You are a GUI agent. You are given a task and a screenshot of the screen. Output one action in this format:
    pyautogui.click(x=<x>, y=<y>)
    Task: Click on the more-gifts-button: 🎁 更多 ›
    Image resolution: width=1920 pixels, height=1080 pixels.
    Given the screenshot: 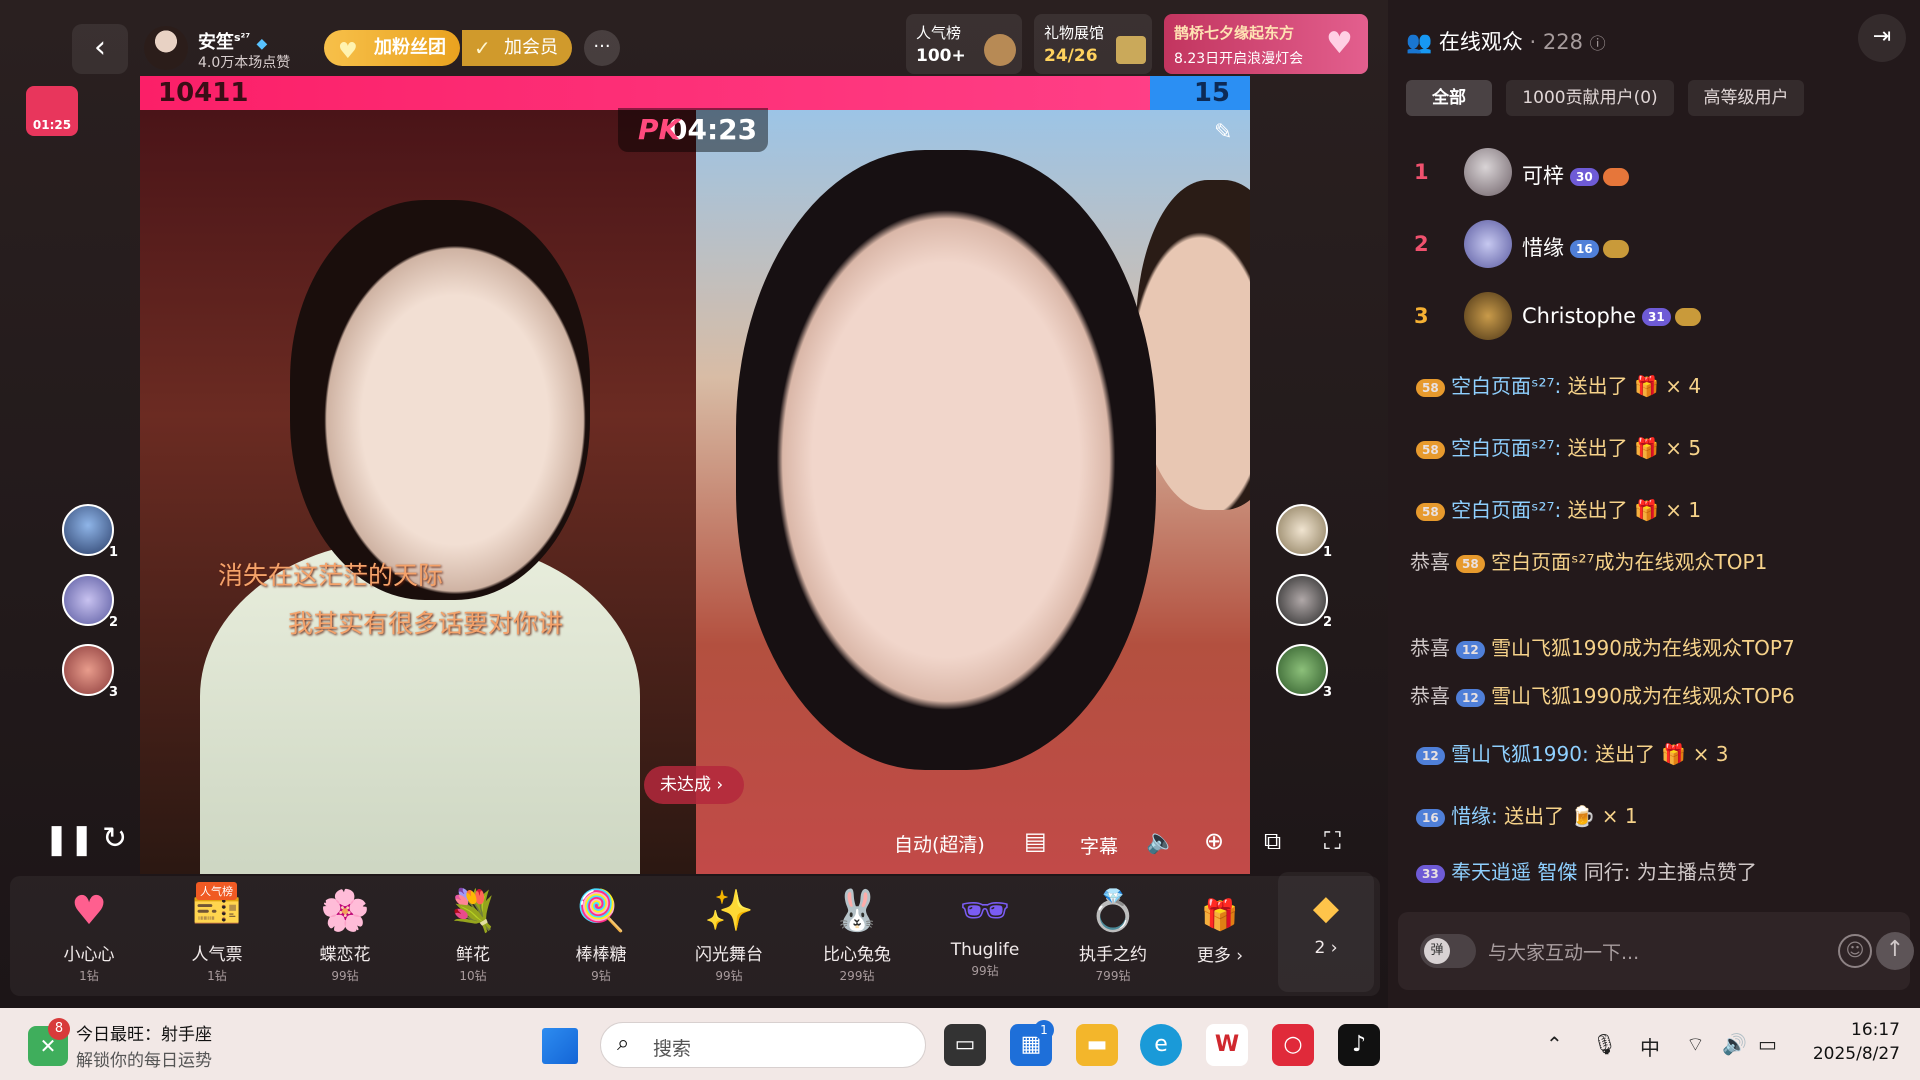 What is the action you would take?
    pyautogui.click(x=1220, y=932)
    